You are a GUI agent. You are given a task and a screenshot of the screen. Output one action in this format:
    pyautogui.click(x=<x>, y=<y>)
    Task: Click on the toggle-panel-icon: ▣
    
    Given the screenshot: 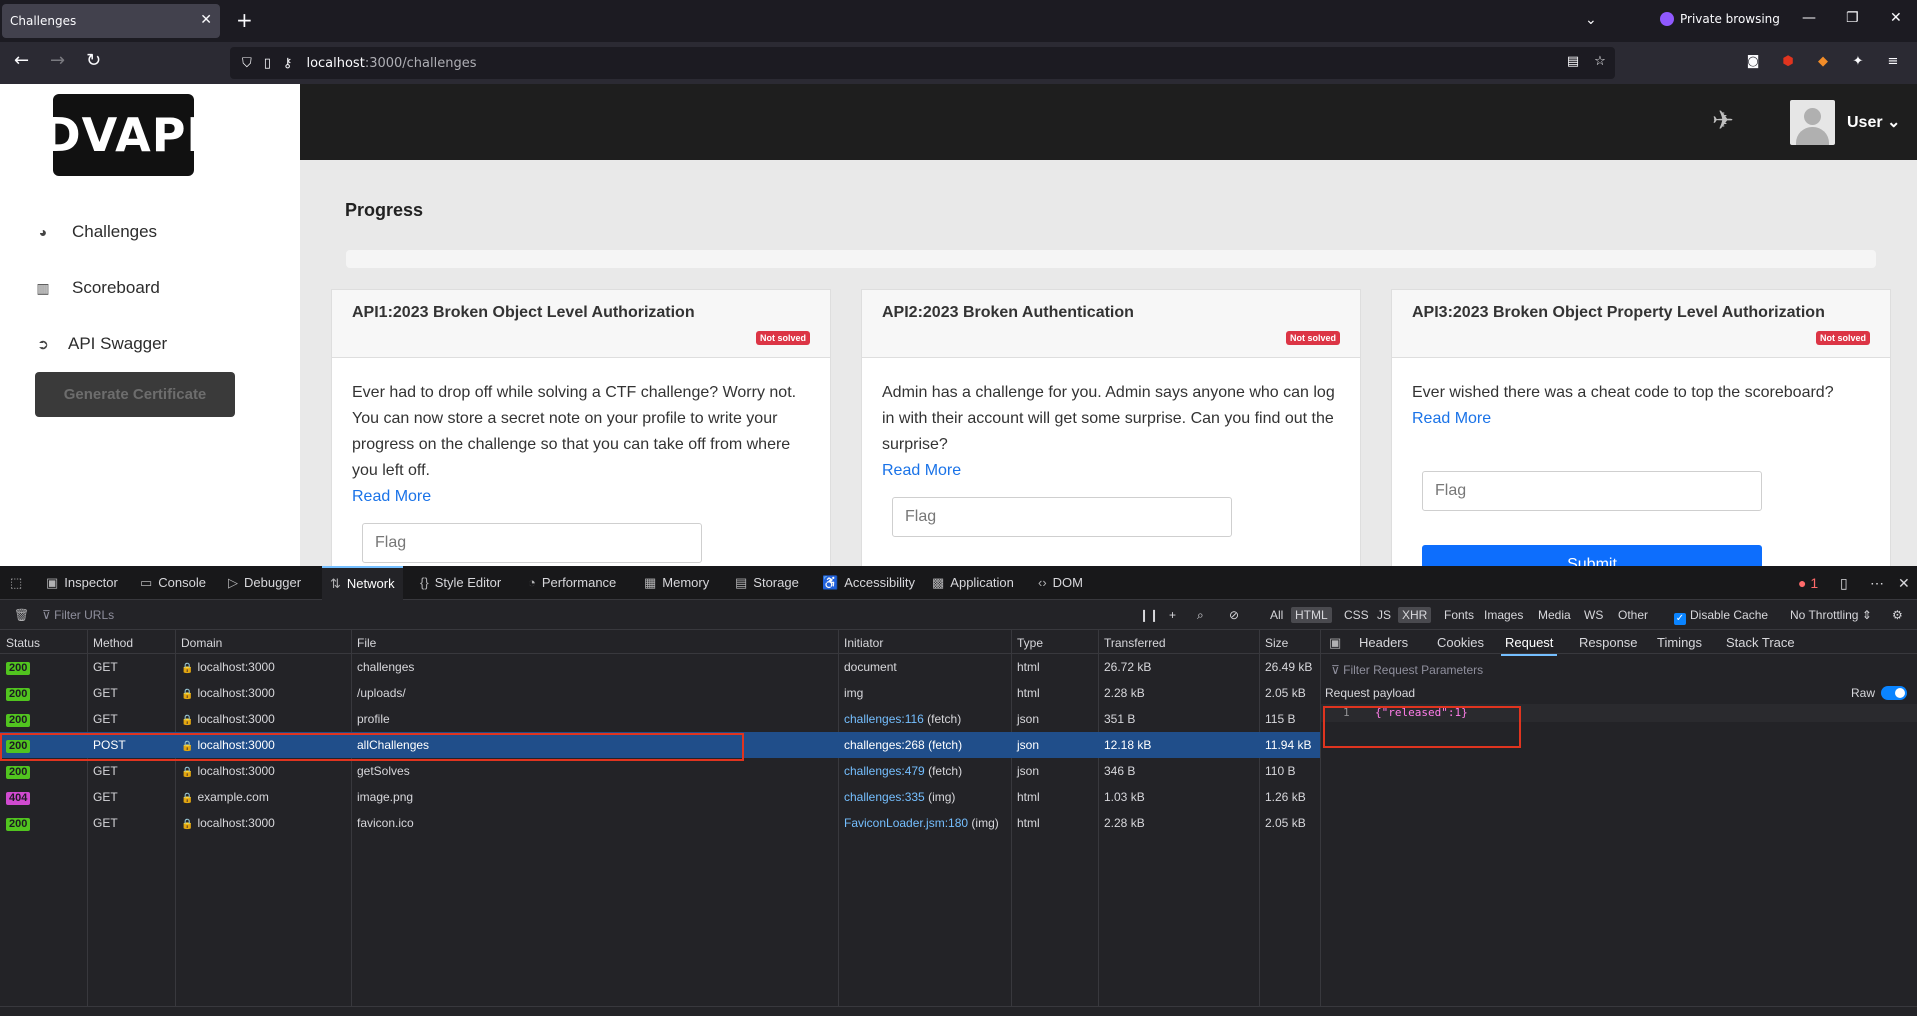 What is the action you would take?
    pyautogui.click(x=1335, y=643)
    